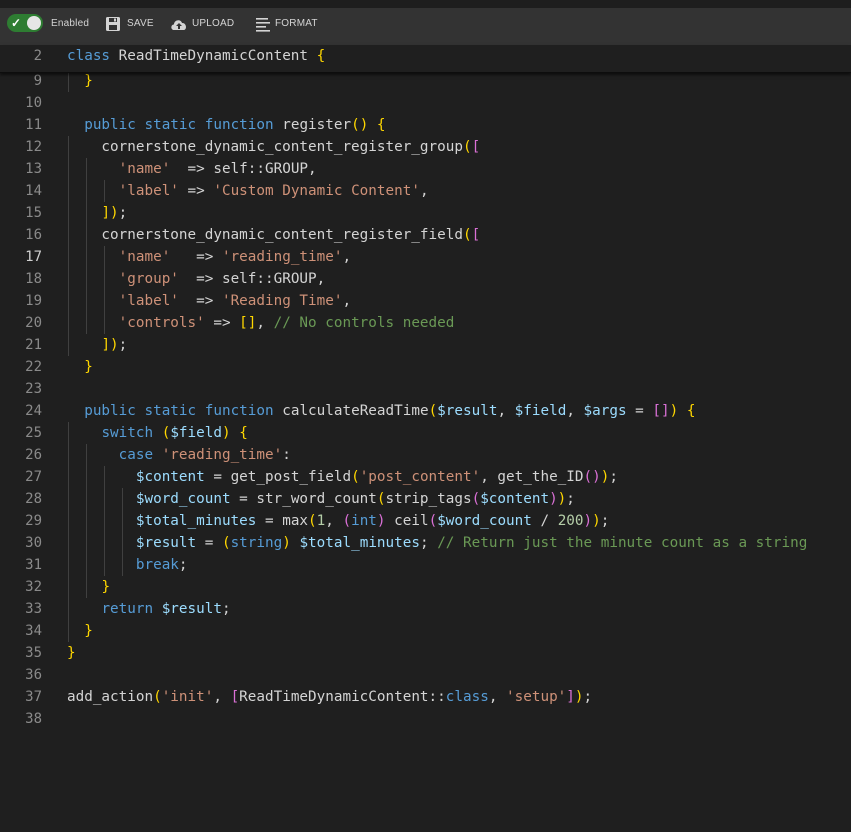  What do you see at coordinates (70, 23) in the screenshot?
I see `enabled-label: Enabled` at bounding box center [70, 23].